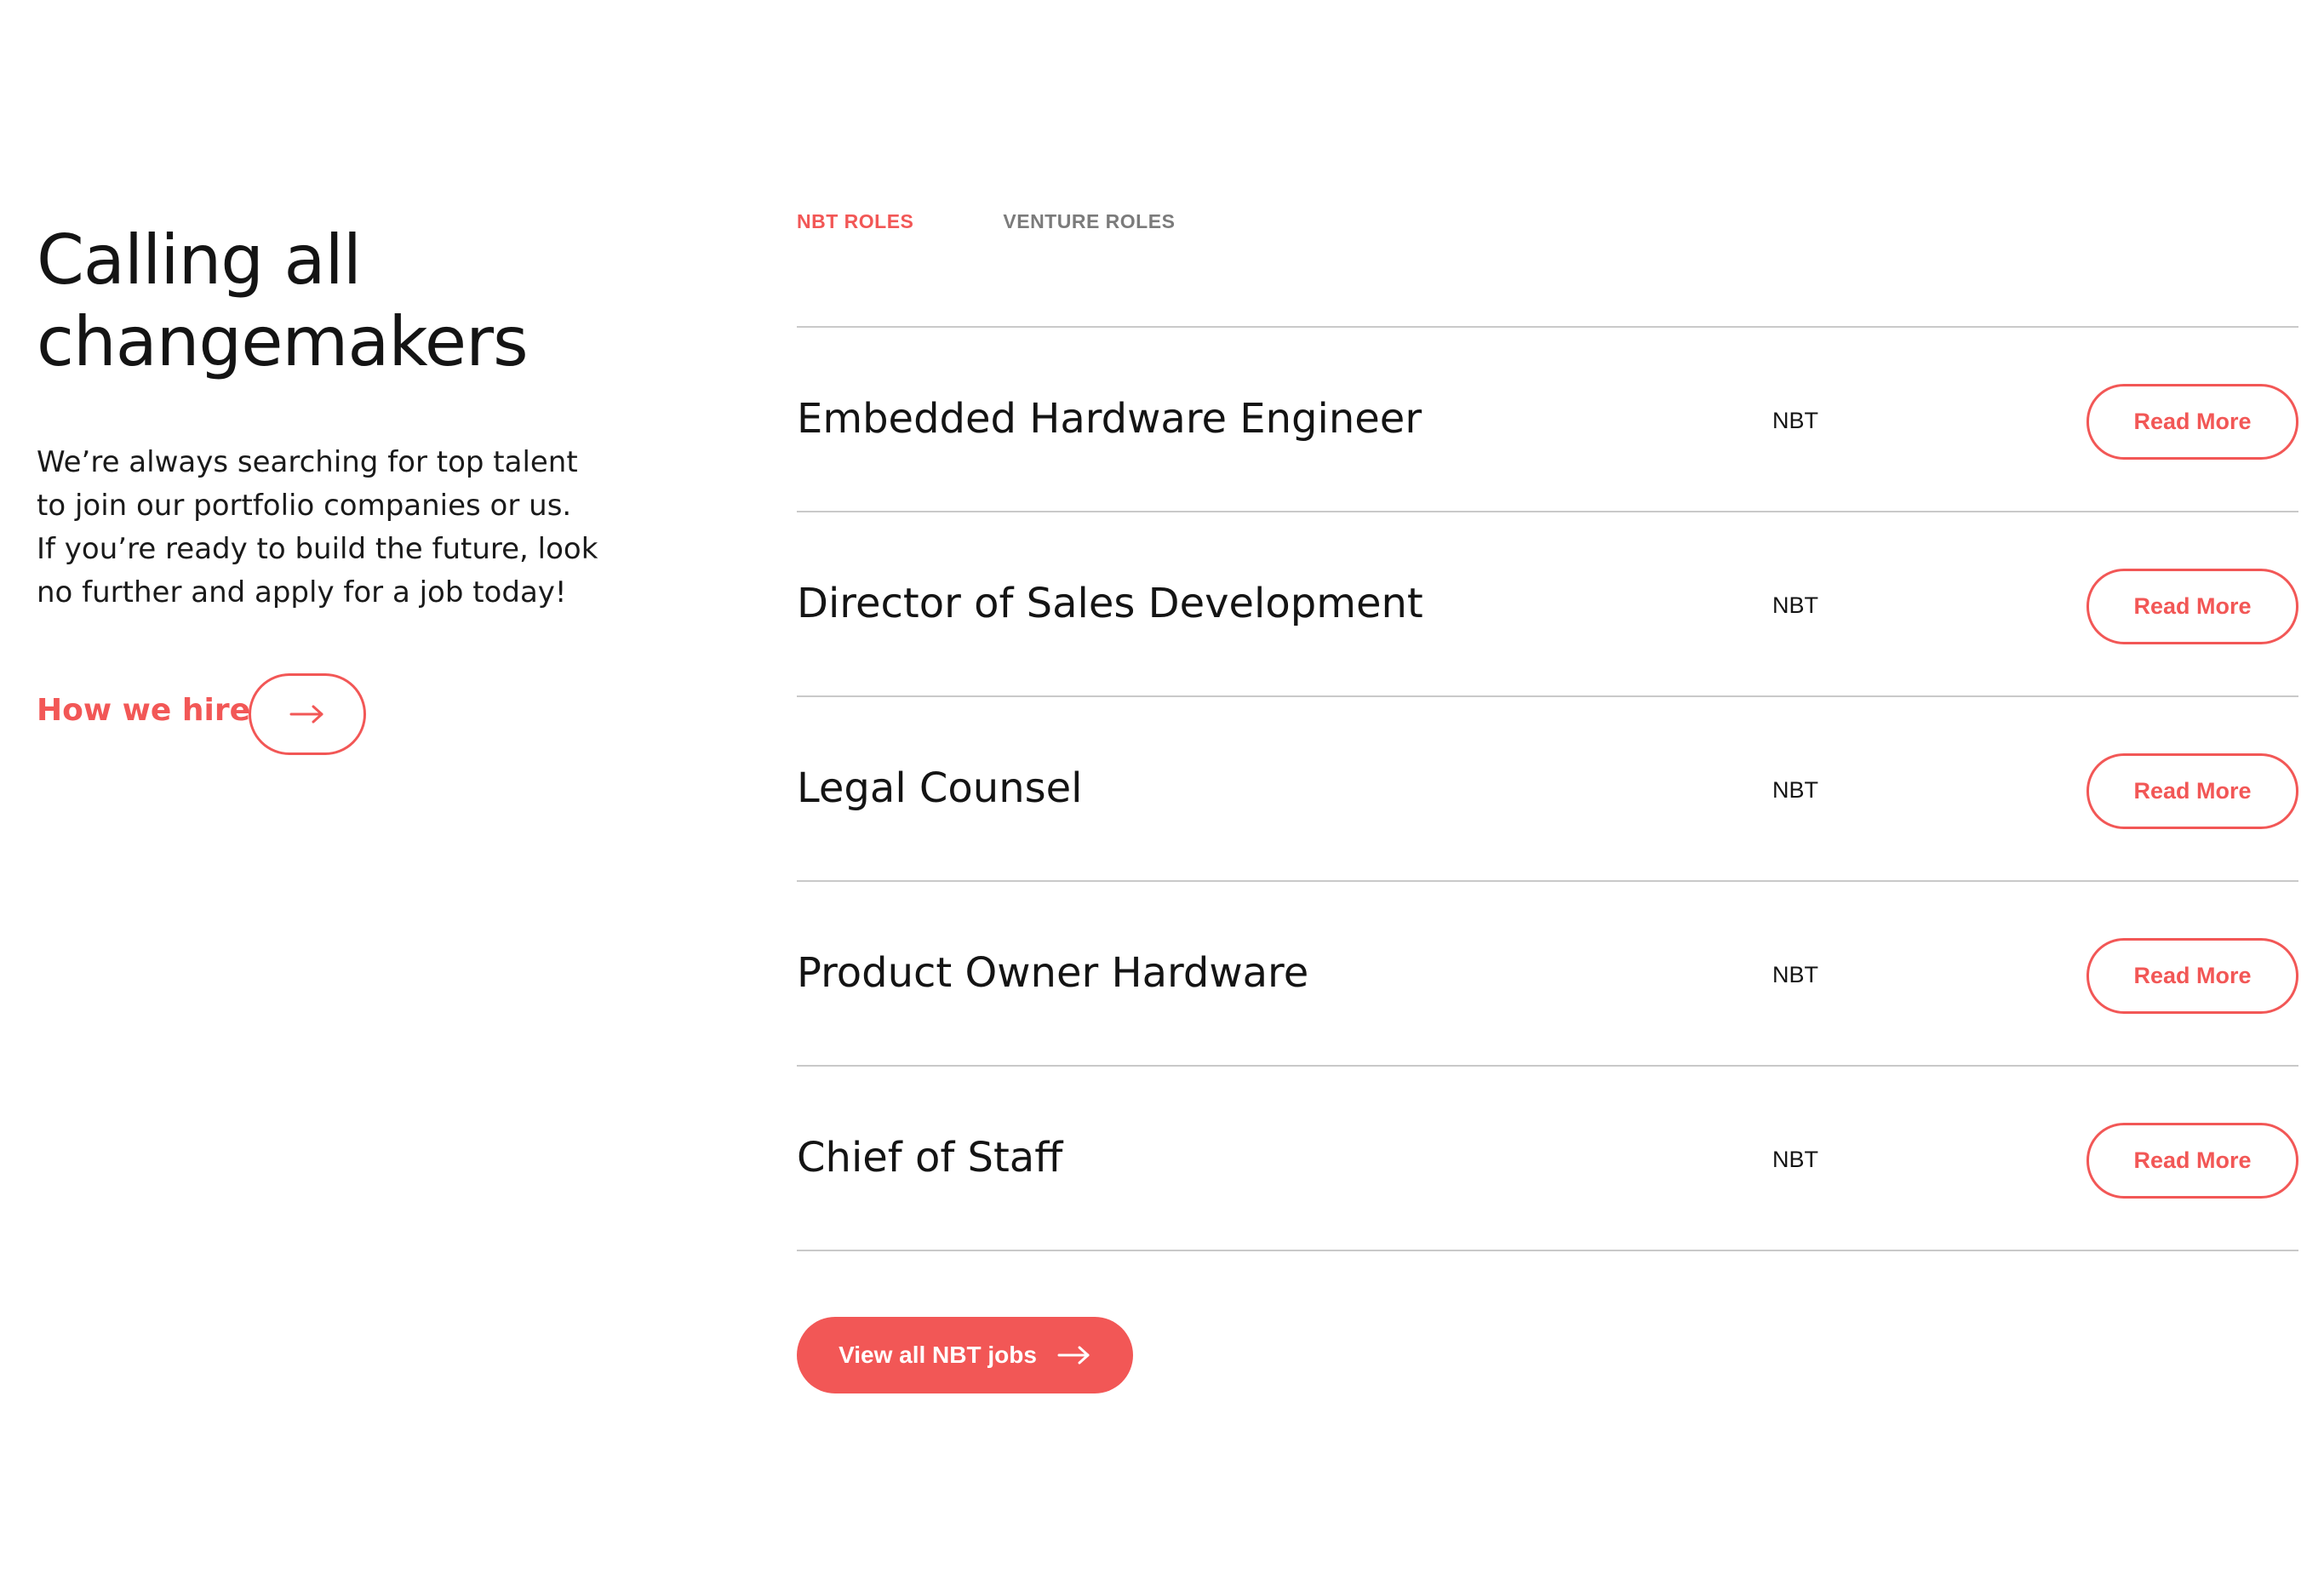  What do you see at coordinates (855, 221) in the screenshot?
I see `tab-nbt-roles: NBT ROLES` at bounding box center [855, 221].